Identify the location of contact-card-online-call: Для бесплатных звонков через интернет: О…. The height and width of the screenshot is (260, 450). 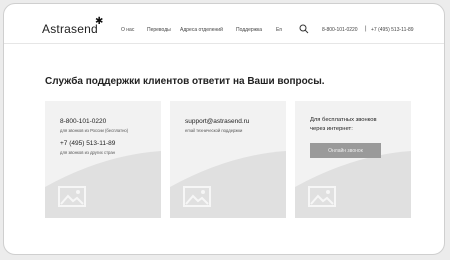
(353, 159).